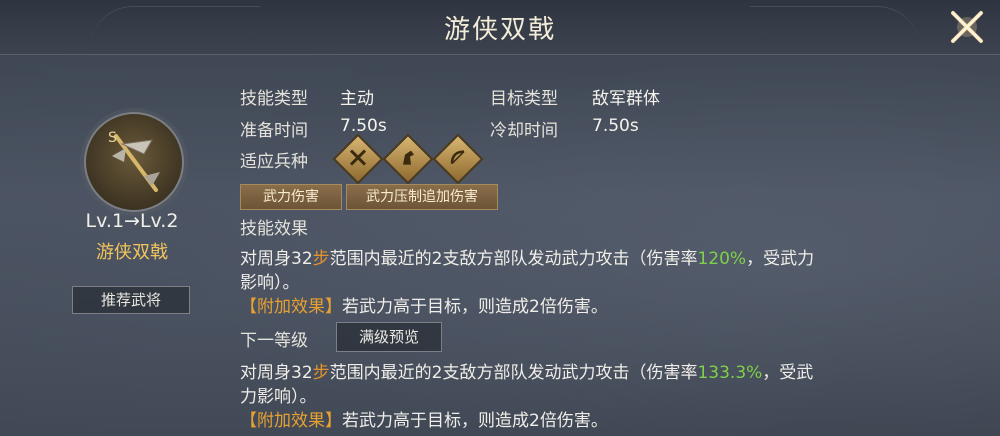 This screenshot has width=1000, height=436. What do you see at coordinates (722, 259) in the screenshot?
I see `damage-rate: 120%` at bounding box center [722, 259].